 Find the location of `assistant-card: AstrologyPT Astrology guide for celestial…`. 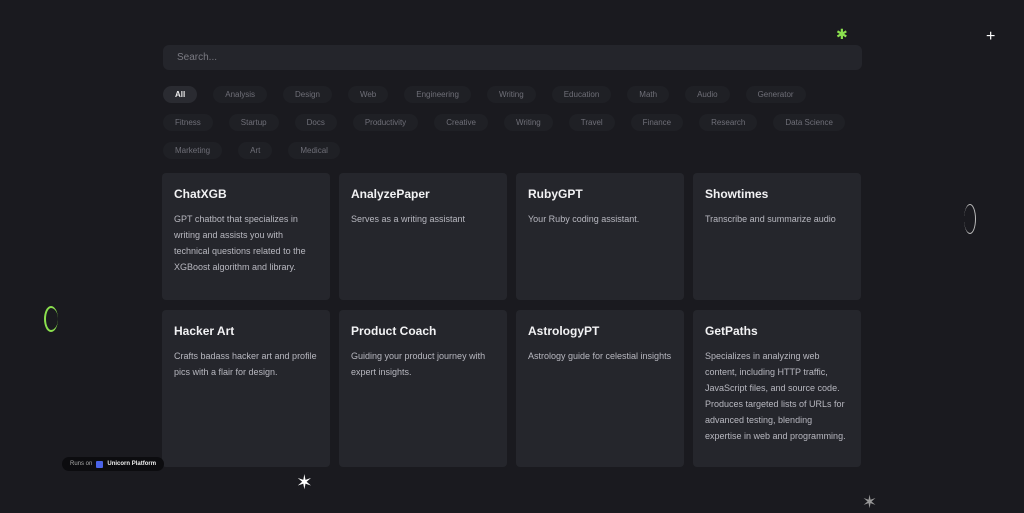

assistant-card: AstrologyPT Astrology guide for celestial… is located at coordinates (600, 388).